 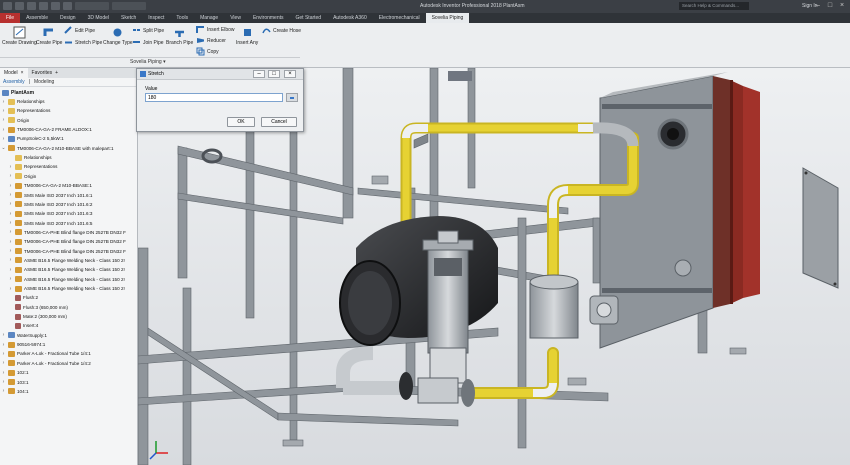 I want to click on tree-node: › PumpSoleC-2 5,5kW:1, so click(x=32, y=138).